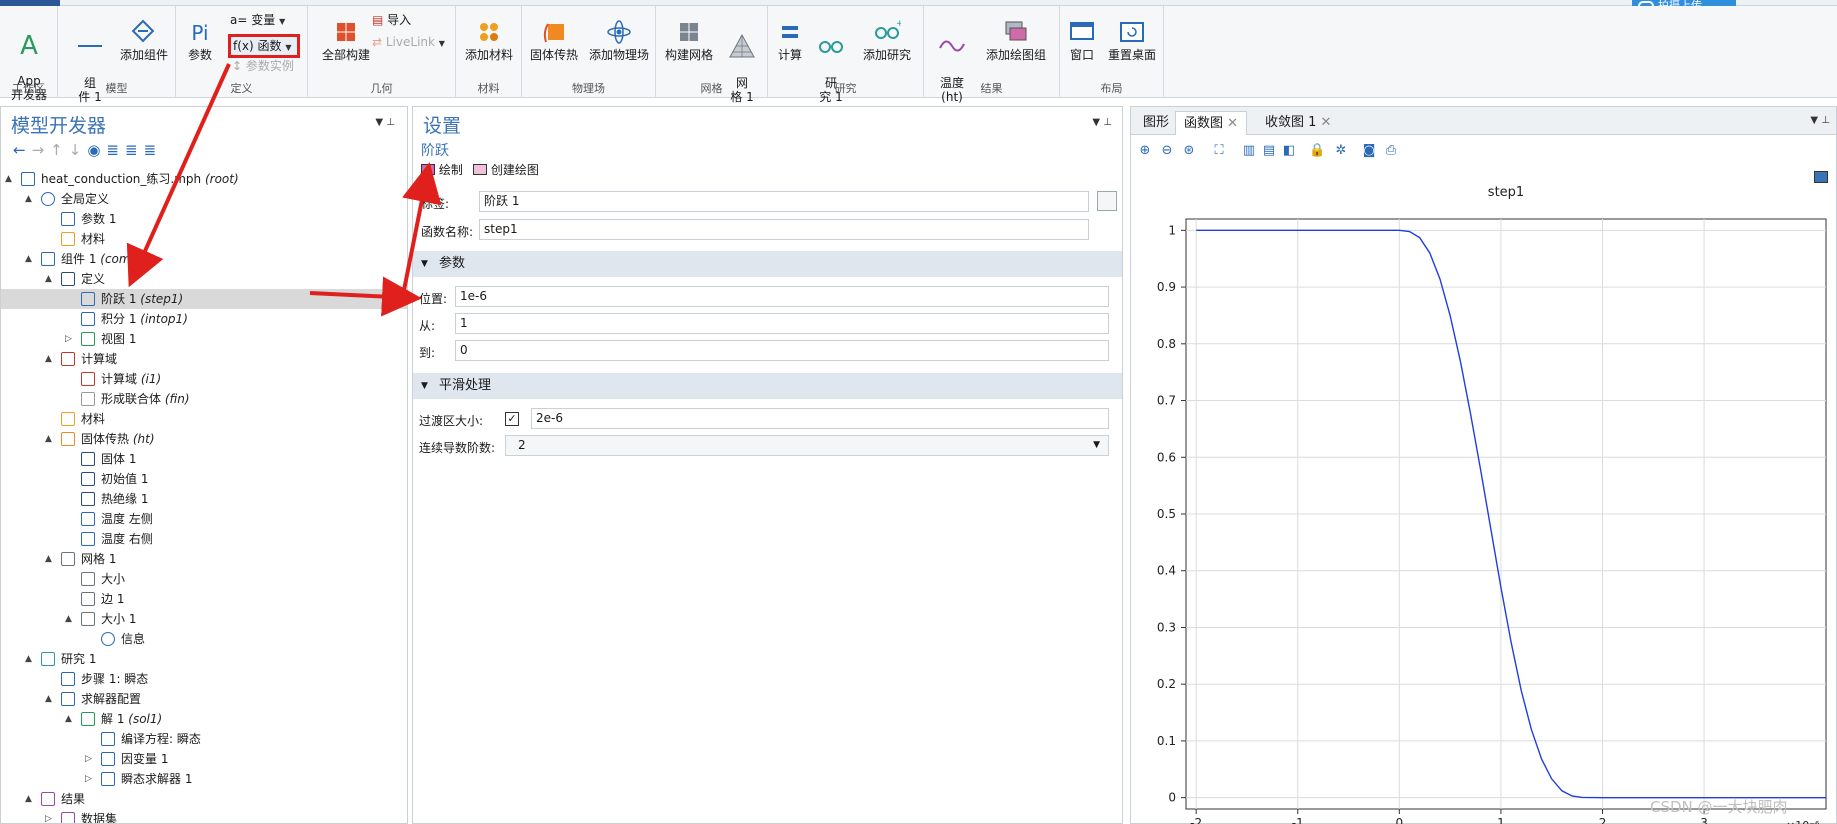  What do you see at coordinates (204, 259) in the screenshot?
I see `tree-node: ▲ 组件 1 (comp1)` at bounding box center [204, 259].